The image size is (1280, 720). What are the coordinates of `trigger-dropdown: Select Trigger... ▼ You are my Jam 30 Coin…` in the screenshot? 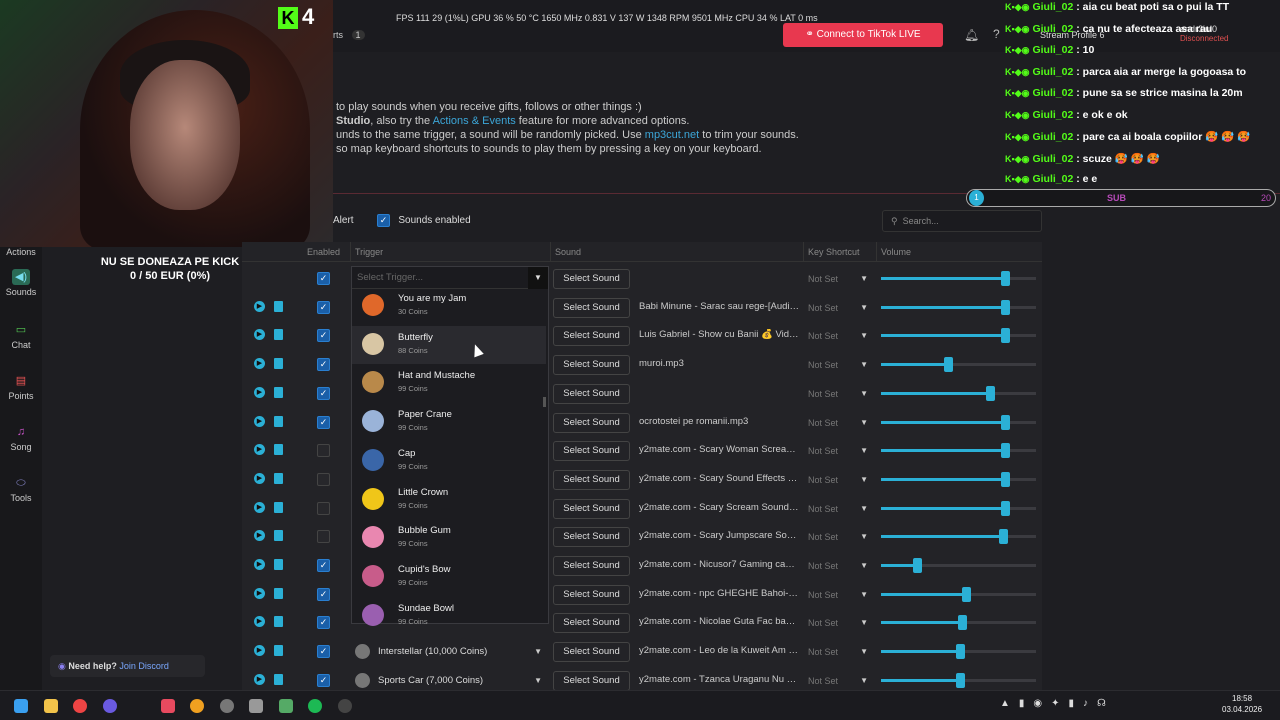 It's located at (450, 446).